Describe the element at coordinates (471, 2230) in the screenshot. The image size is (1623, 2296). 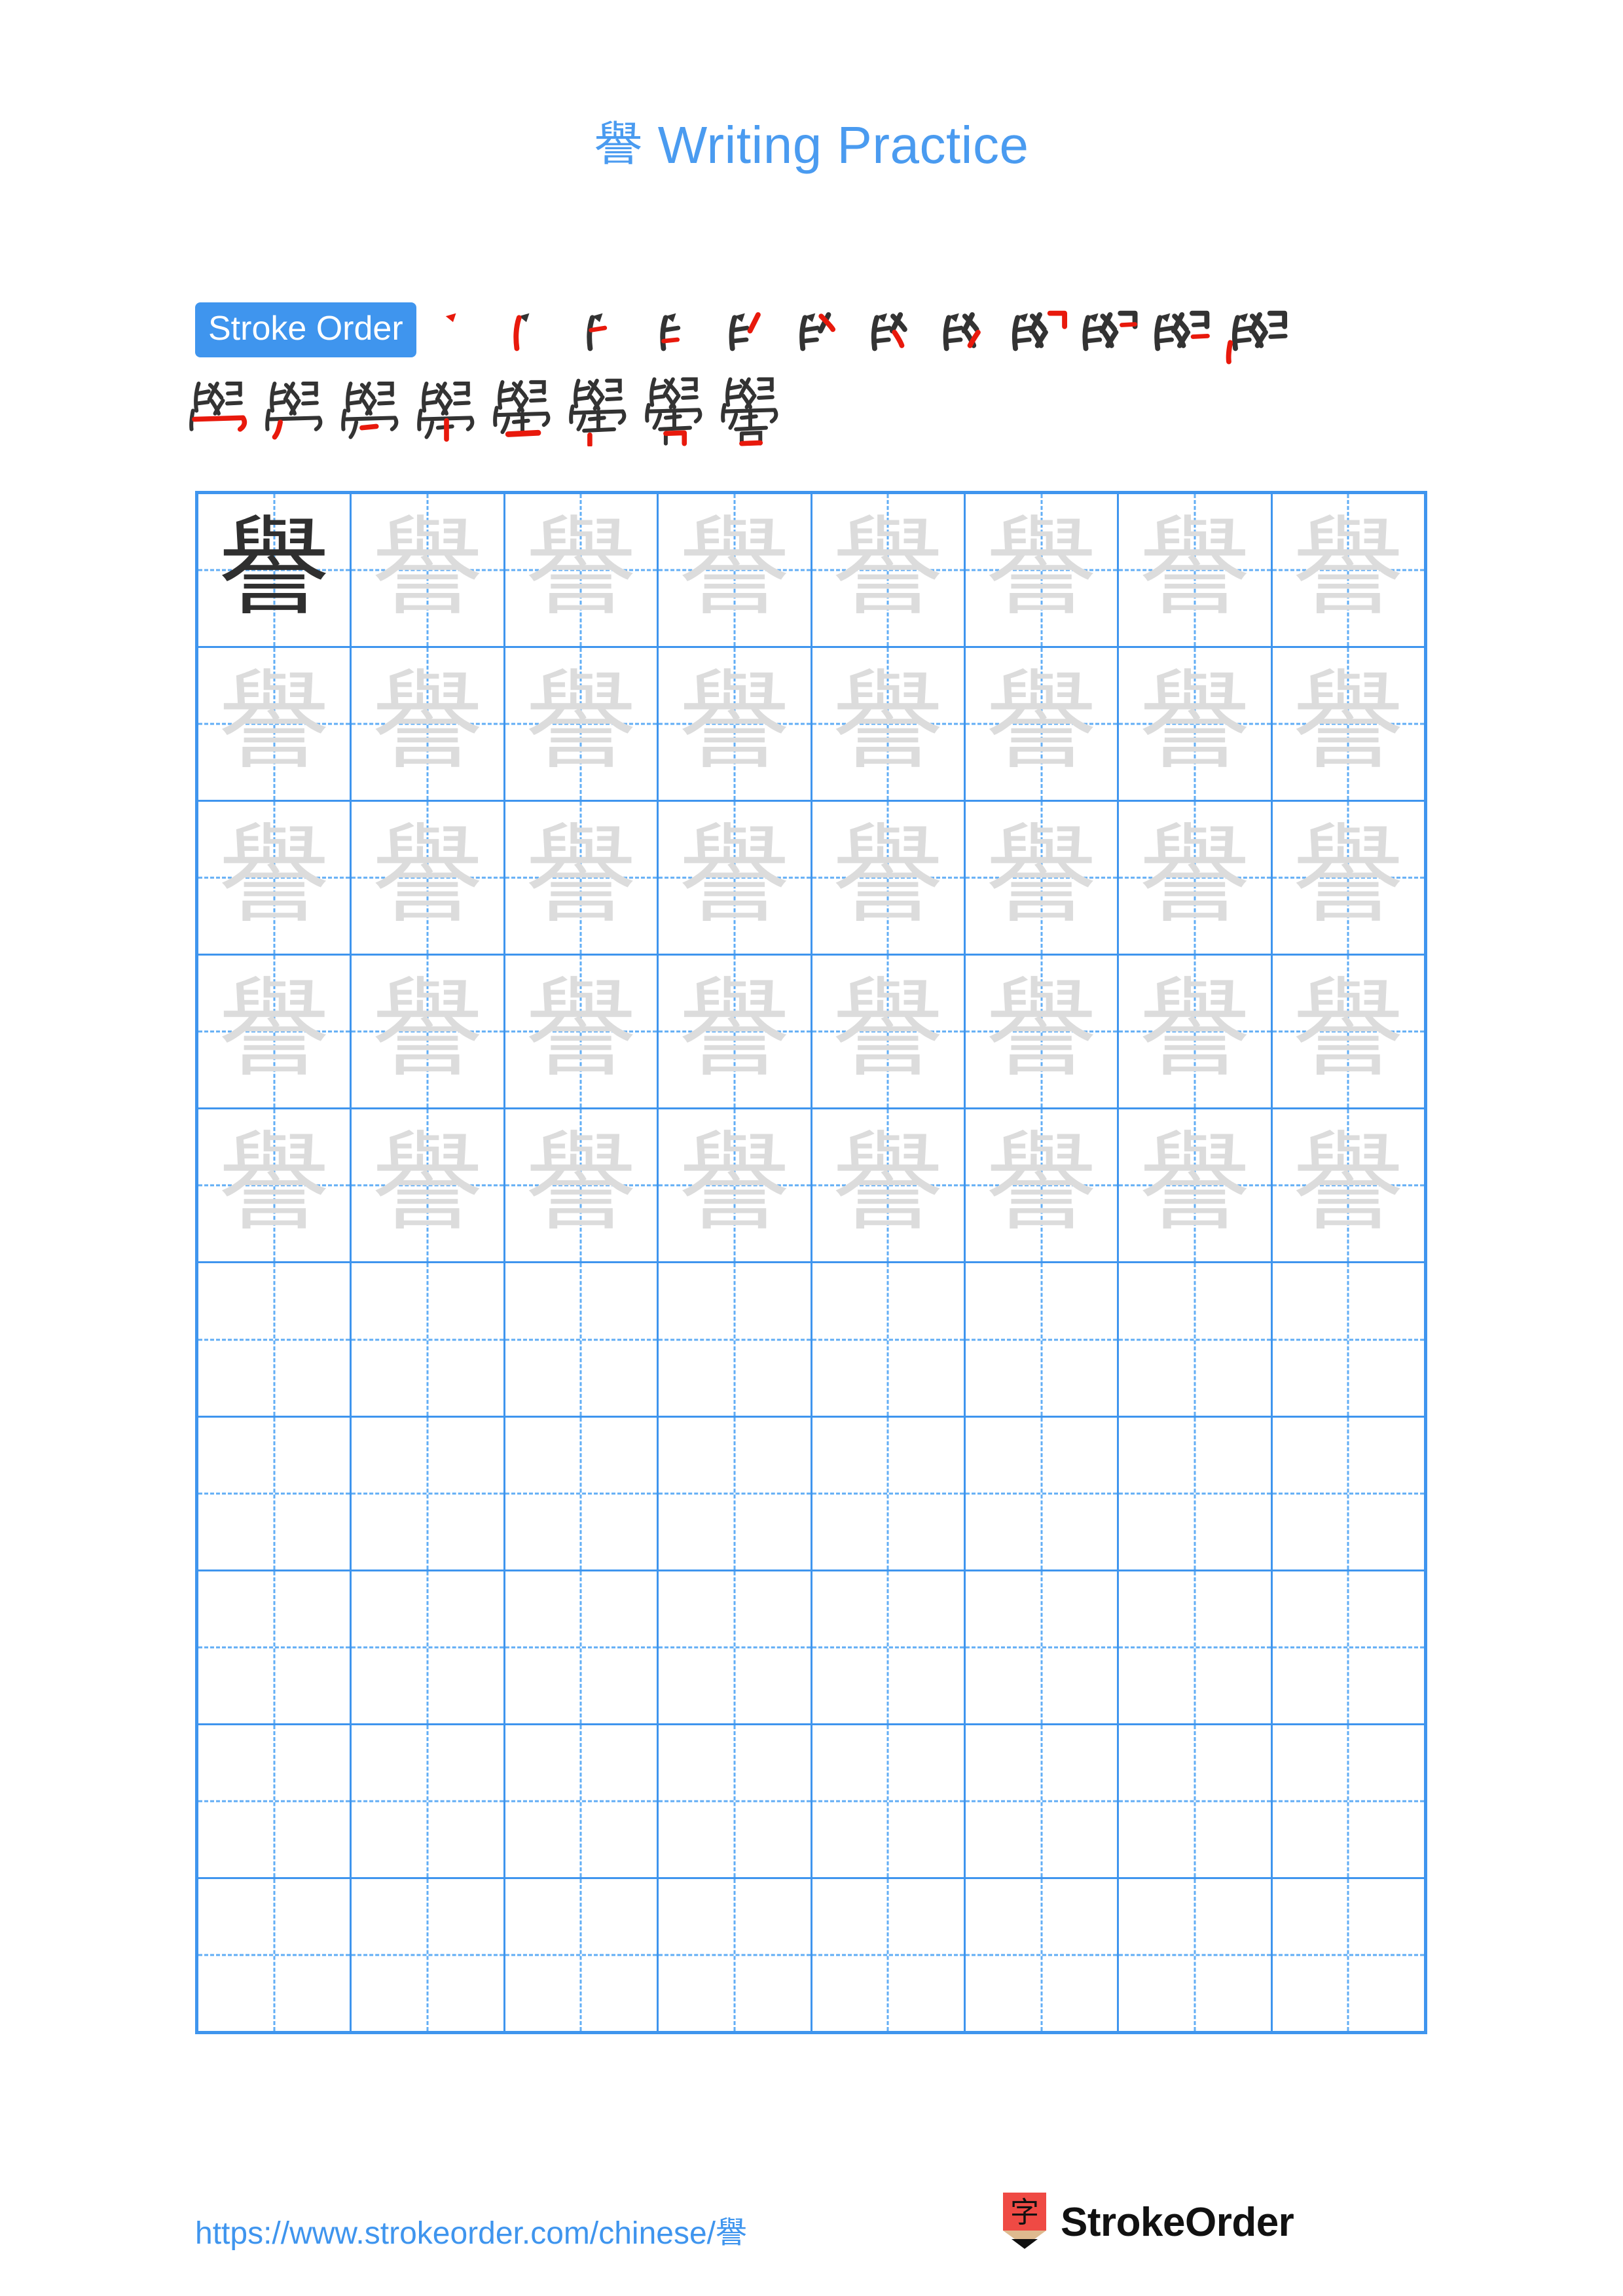
I see `footer-url-link: https://www.strokeorder.com/chinese/譽` at that location.